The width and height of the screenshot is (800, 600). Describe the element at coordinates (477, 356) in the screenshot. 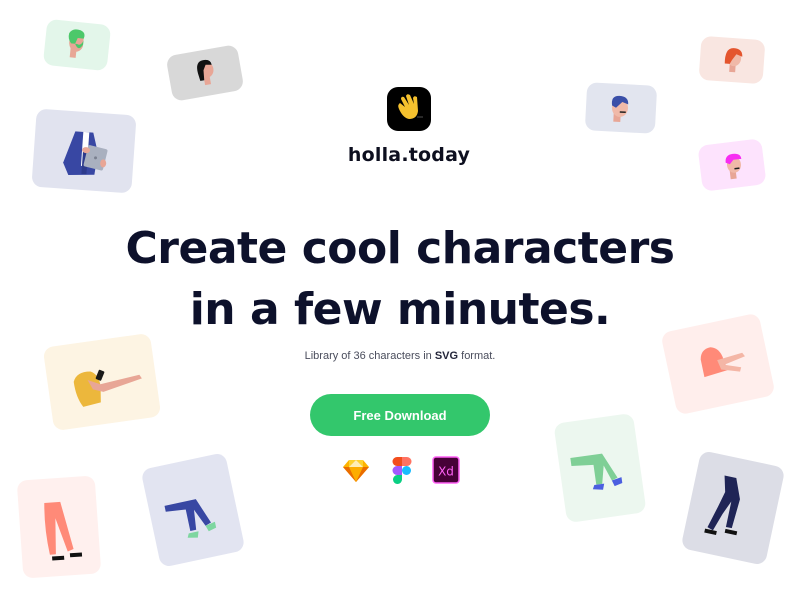

I see `subtitle-suffix: format.` at that location.